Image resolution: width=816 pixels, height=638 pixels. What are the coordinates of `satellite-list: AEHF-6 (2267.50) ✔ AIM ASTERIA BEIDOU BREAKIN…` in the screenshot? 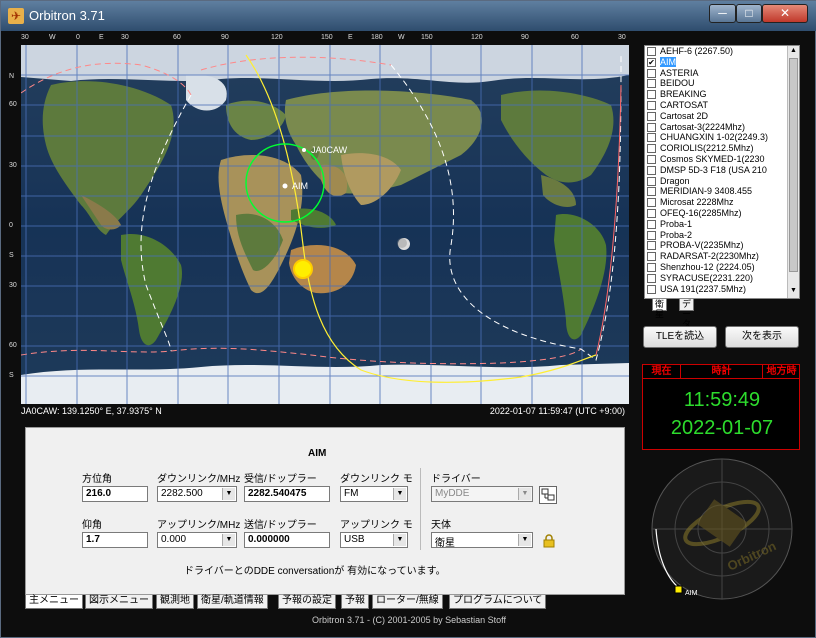 It's located at (722, 172).